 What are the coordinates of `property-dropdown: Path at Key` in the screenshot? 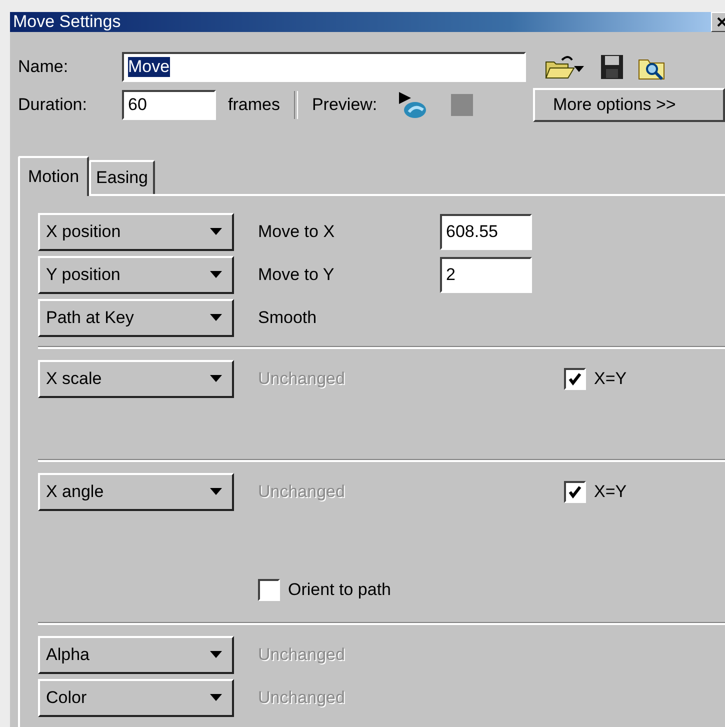 It's located at (136, 317).